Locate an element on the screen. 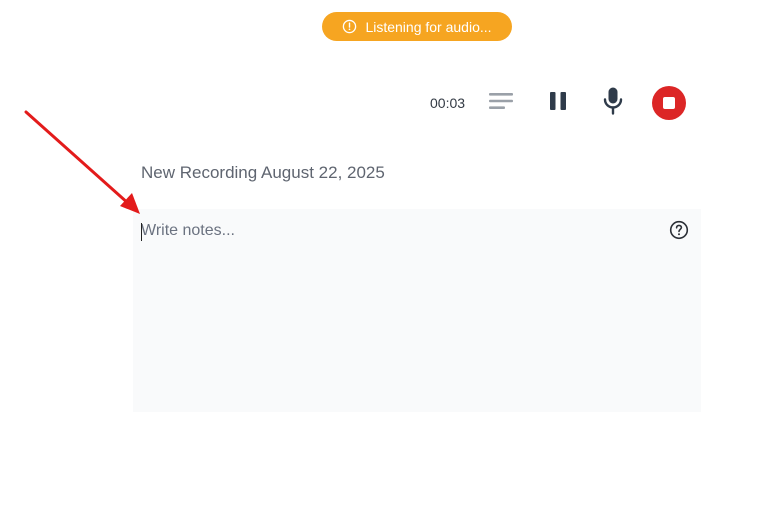  pause-button is located at coordinates (558, 103).